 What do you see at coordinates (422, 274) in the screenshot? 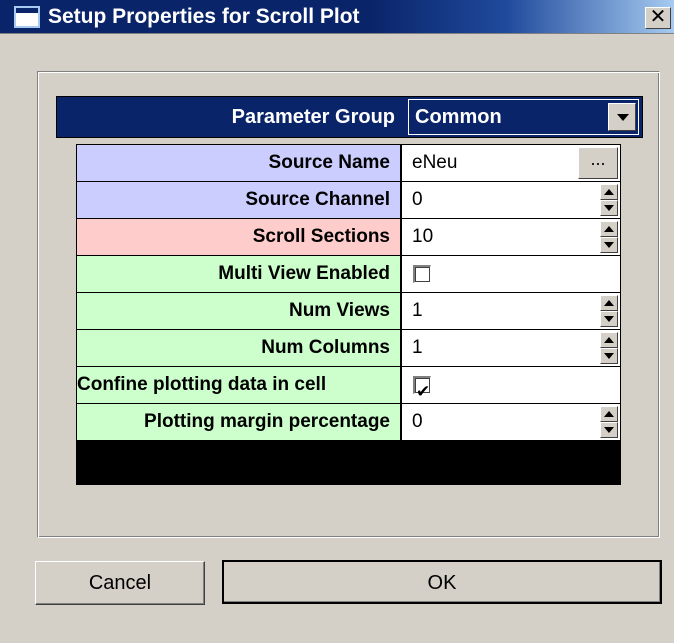
I see `multi-view-enabled-checkbox` at bounding box center [422, 274].